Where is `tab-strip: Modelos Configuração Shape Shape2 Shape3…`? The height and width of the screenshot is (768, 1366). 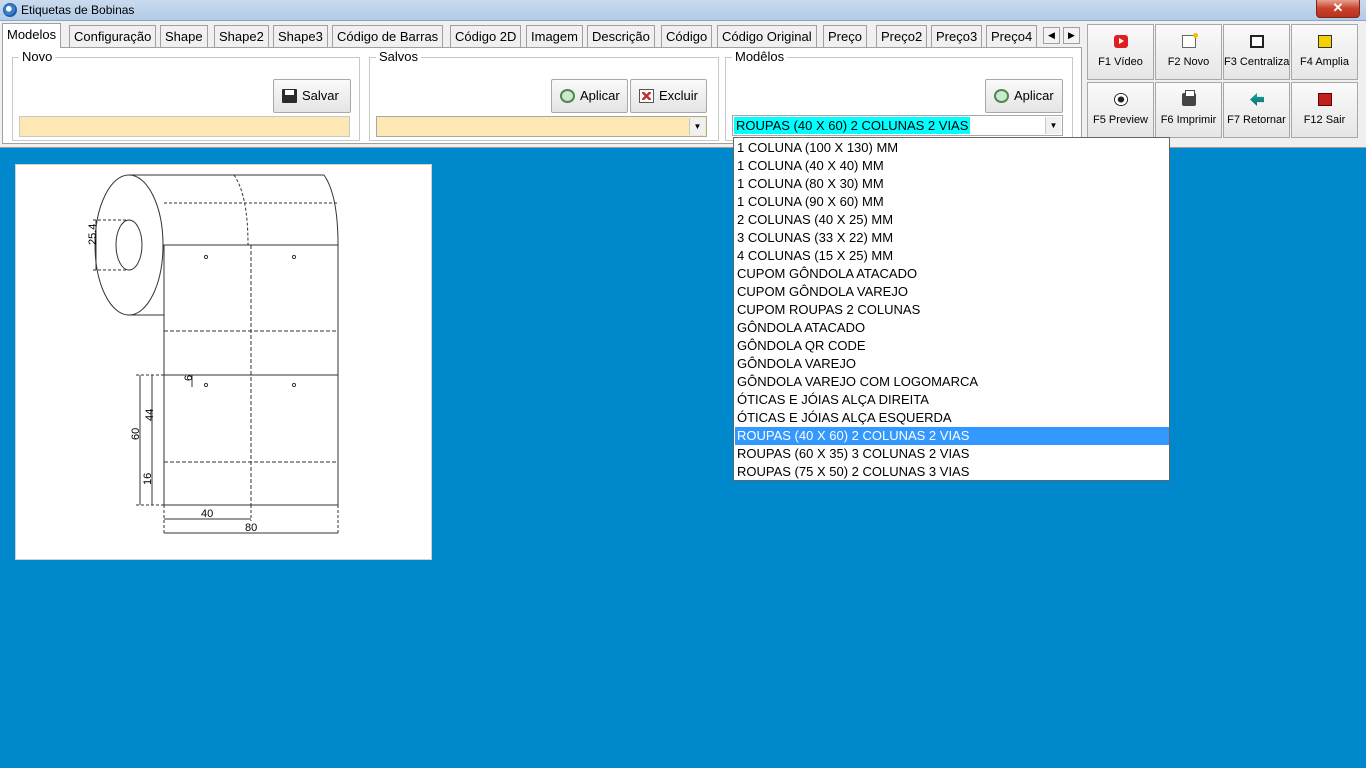 tab-strip: Modelos Configuração Shape Shape2 Shape3… is located at coordinates (542, 35).